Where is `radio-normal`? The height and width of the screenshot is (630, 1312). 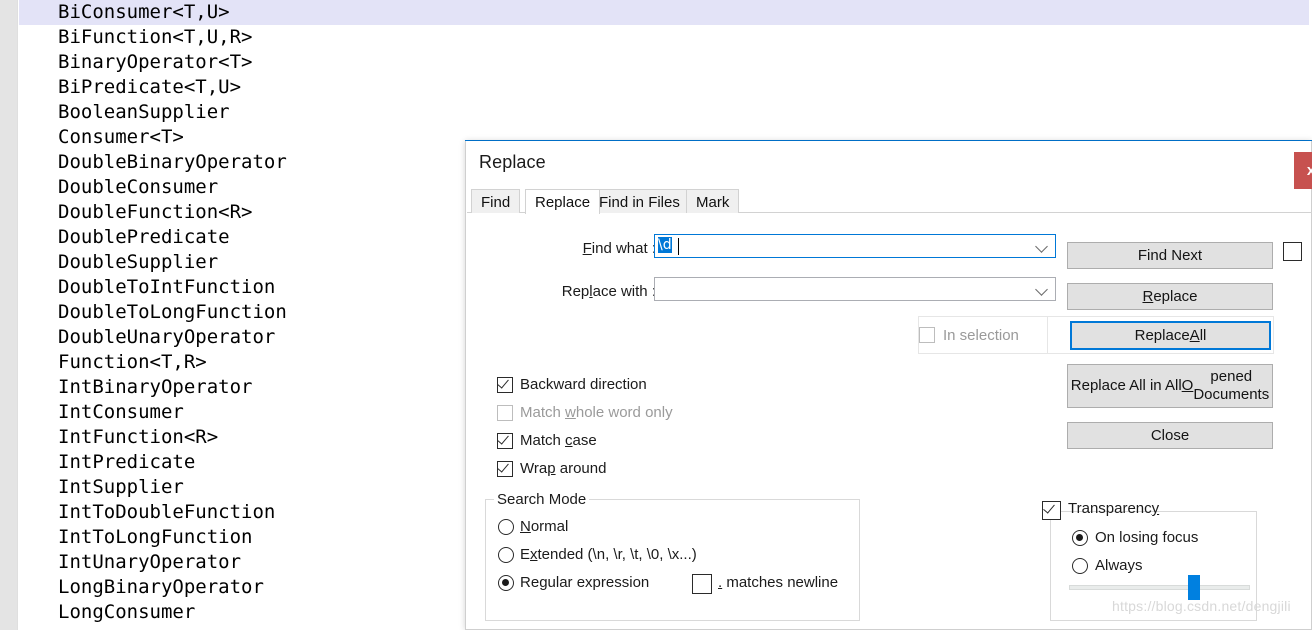 radio-normal is located at coordinates (506, 527).